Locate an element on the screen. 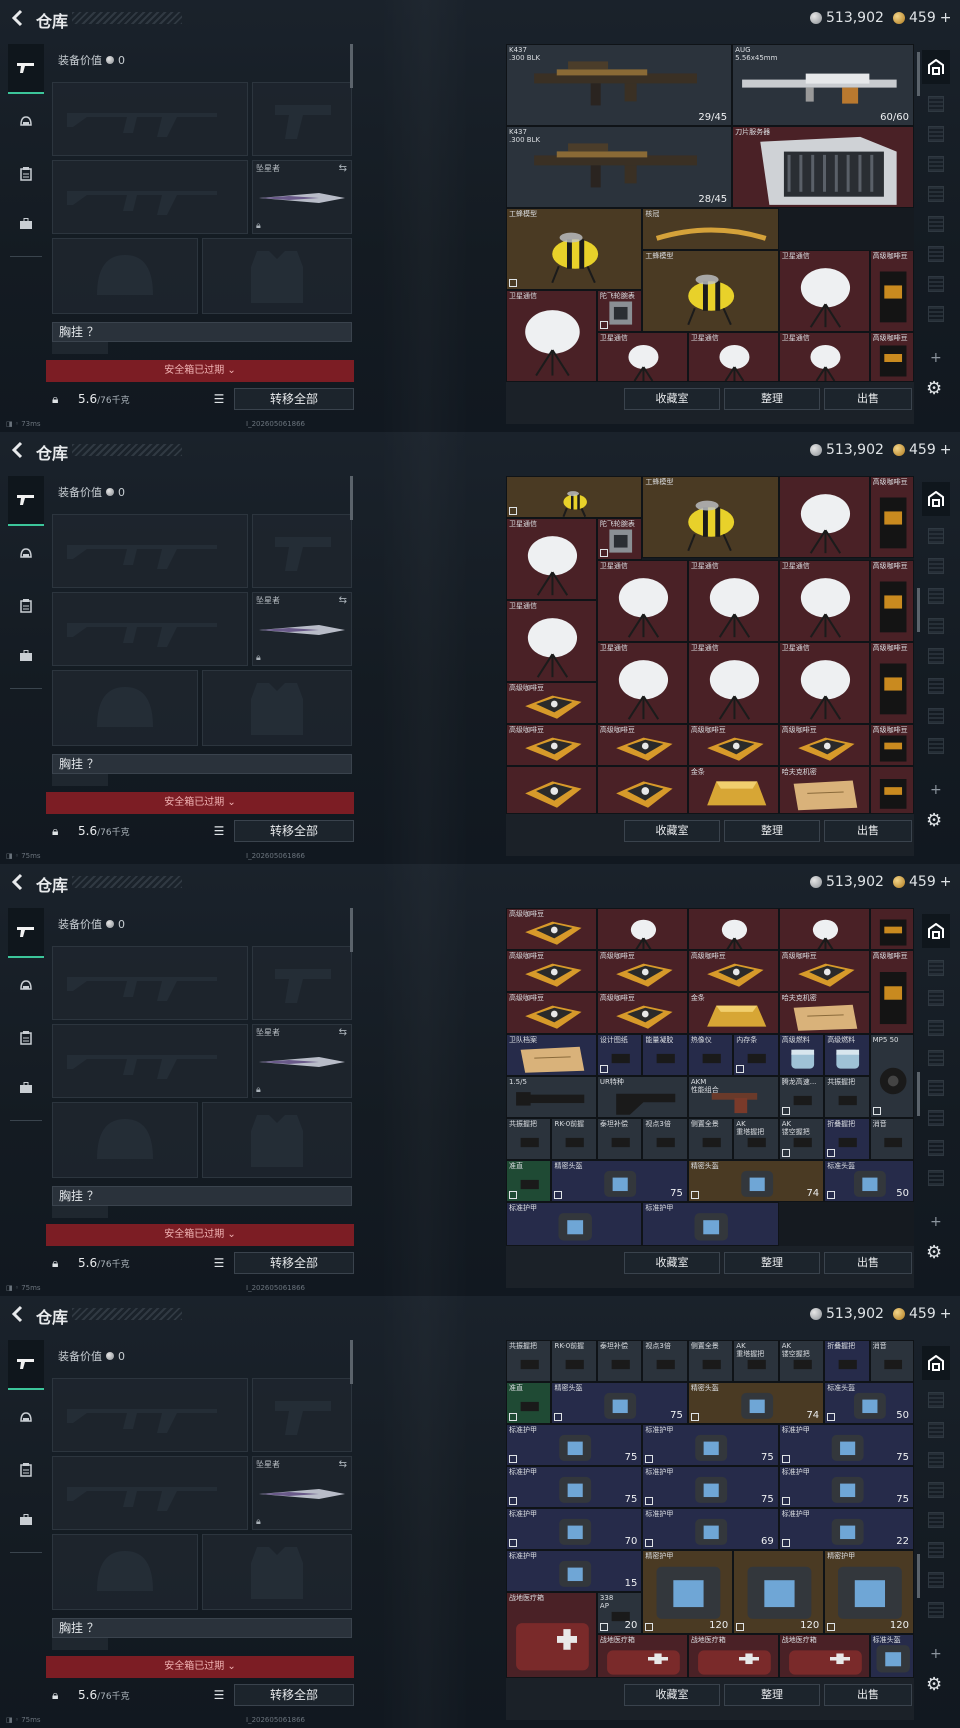 This screenshot has height=1728, width=960. inventory-item: 金条 is located at coordinates (733, 790).